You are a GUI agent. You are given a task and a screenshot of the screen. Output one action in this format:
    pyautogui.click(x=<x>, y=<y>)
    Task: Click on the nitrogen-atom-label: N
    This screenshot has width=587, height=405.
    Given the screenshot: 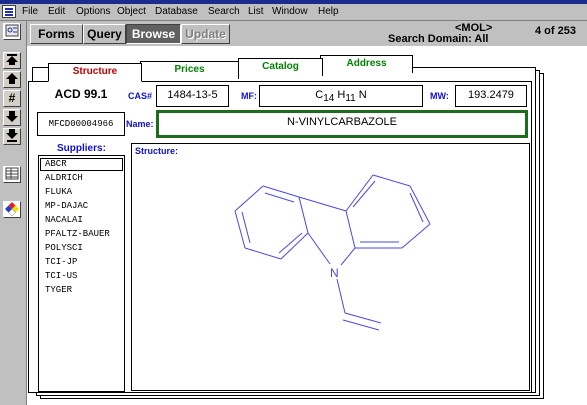 What is the action you would take?
    pyautogui.click(x=334, y=273)
    